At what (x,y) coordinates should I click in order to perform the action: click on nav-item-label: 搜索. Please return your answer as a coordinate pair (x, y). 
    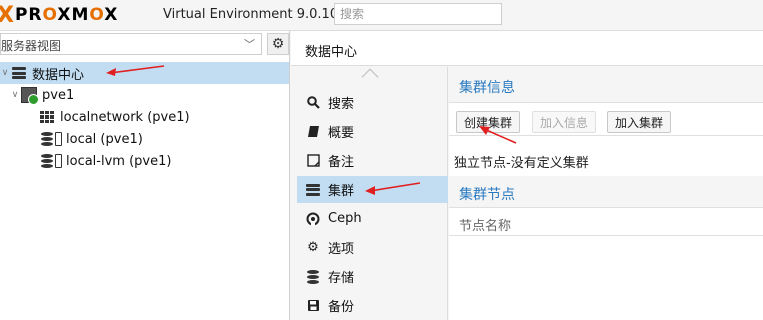
    Looking at the image, I should click on (341, 104).